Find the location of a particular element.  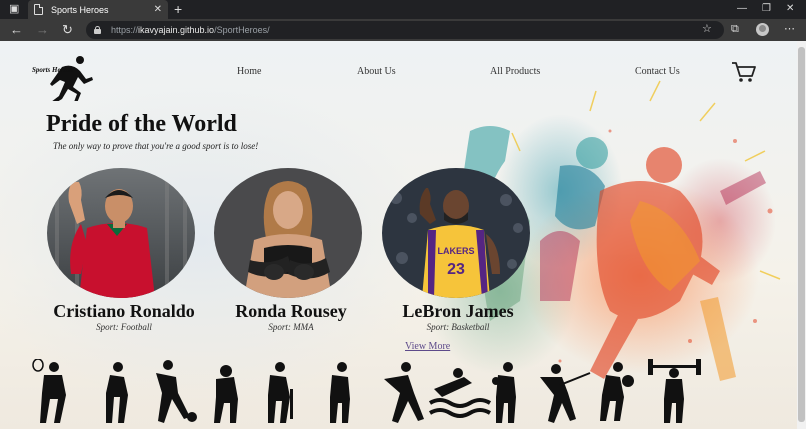

golfer-icon is located at coordinates (340, 392).